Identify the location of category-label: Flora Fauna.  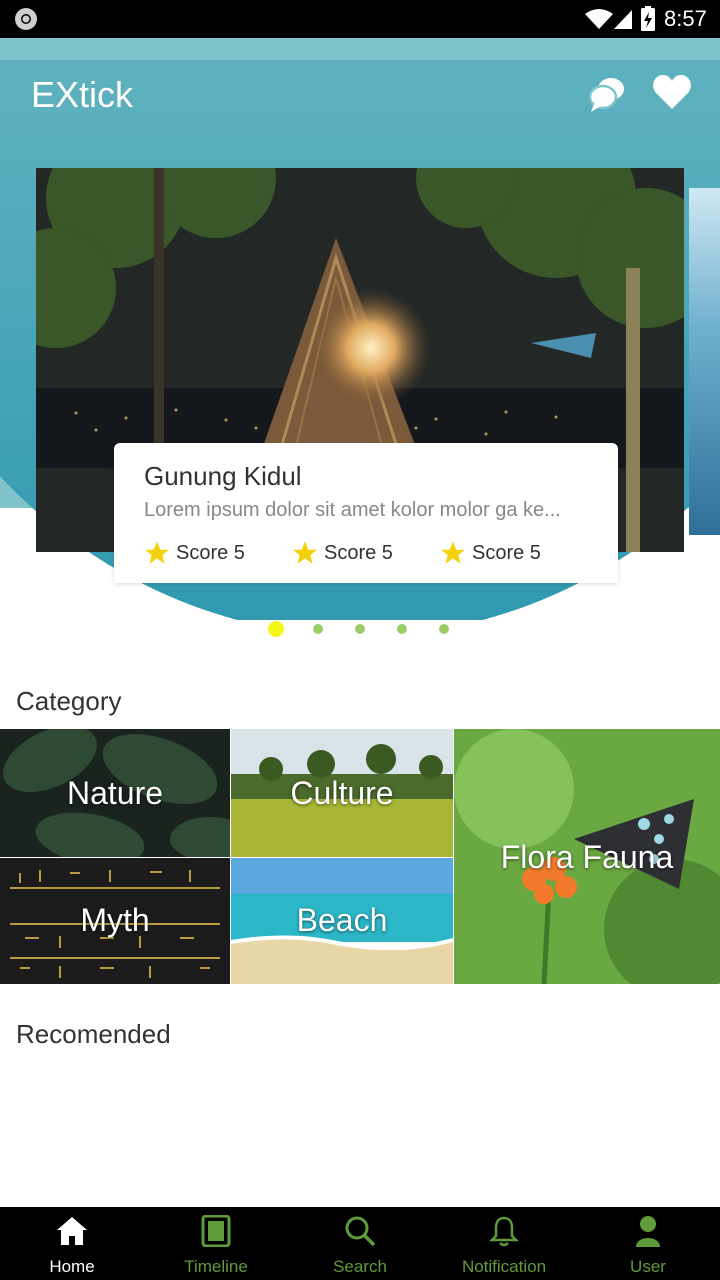
(587, 857).